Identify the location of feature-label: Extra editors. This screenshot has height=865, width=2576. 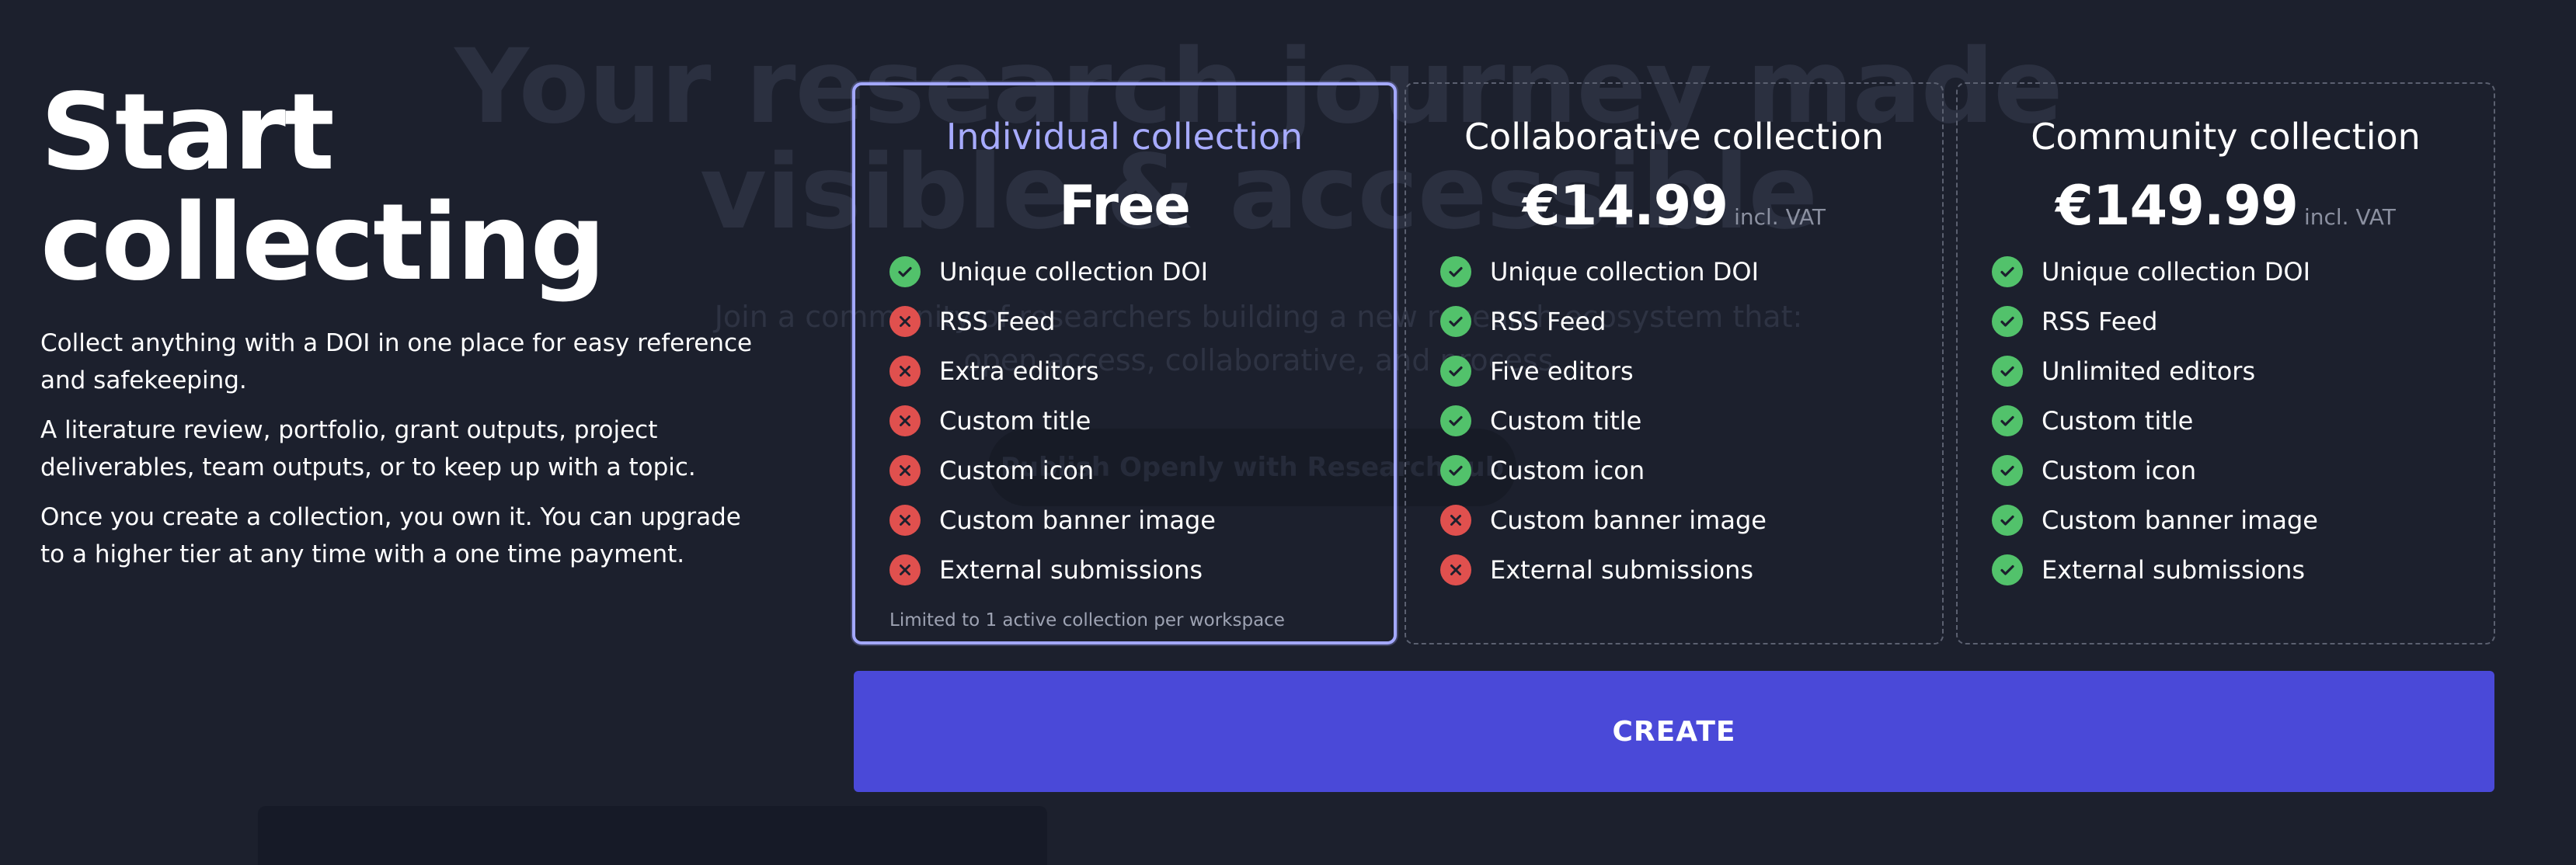
(1019, 371).